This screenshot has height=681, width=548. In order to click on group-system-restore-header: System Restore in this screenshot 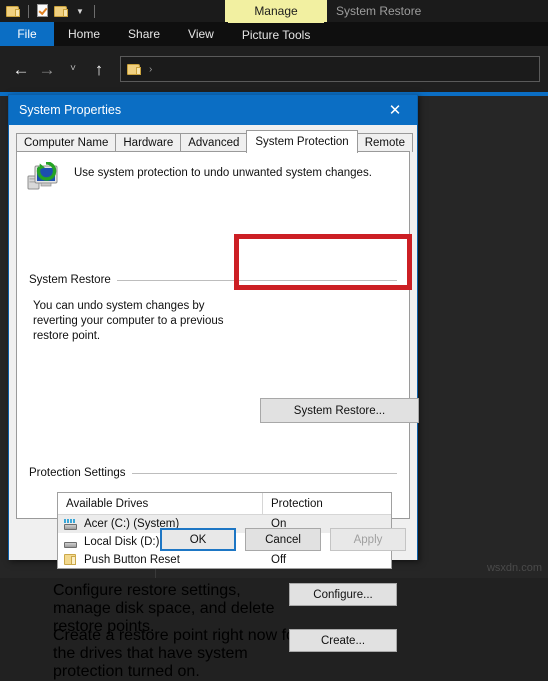, I will do `click(213, 280)`.